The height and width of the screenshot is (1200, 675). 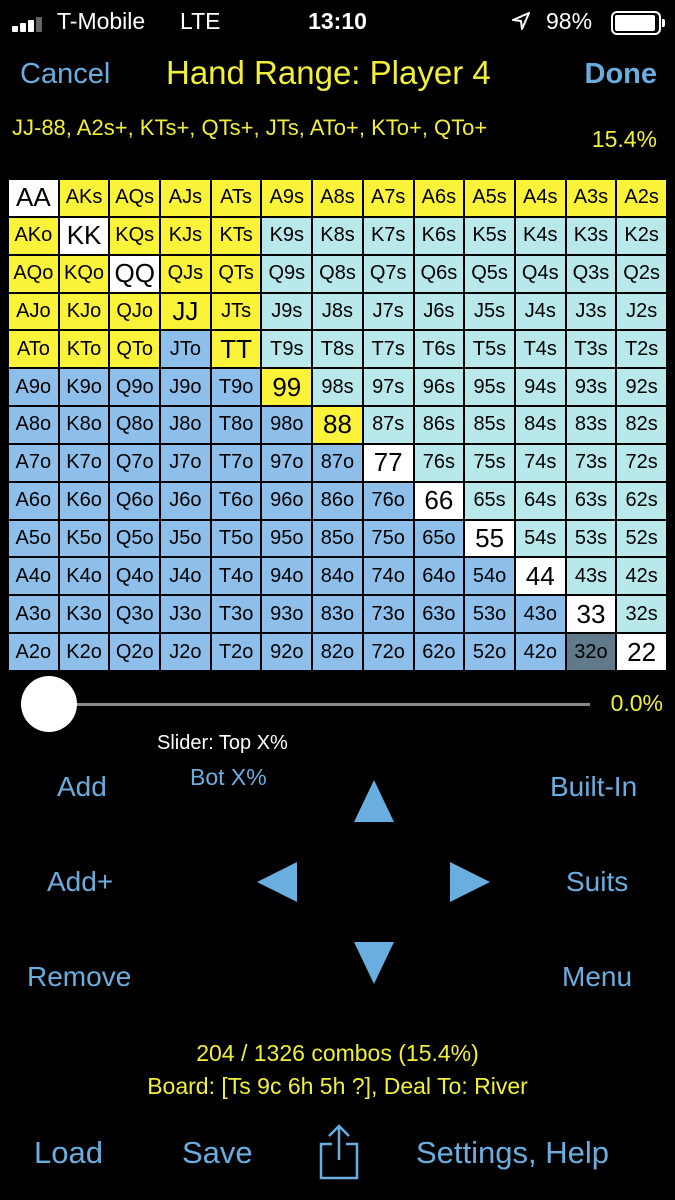 What do you see at coordinates (489, 349) in the screenshot?
I see `hand-cell-t5s: T5s` at bounding box center [489, 349].